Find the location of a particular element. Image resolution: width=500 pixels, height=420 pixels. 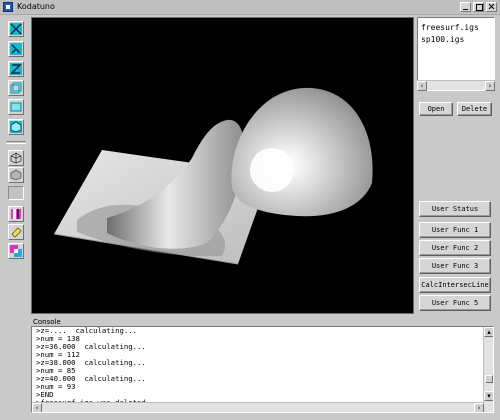

user-status-button: User Status is located at coordinates (455, 209).